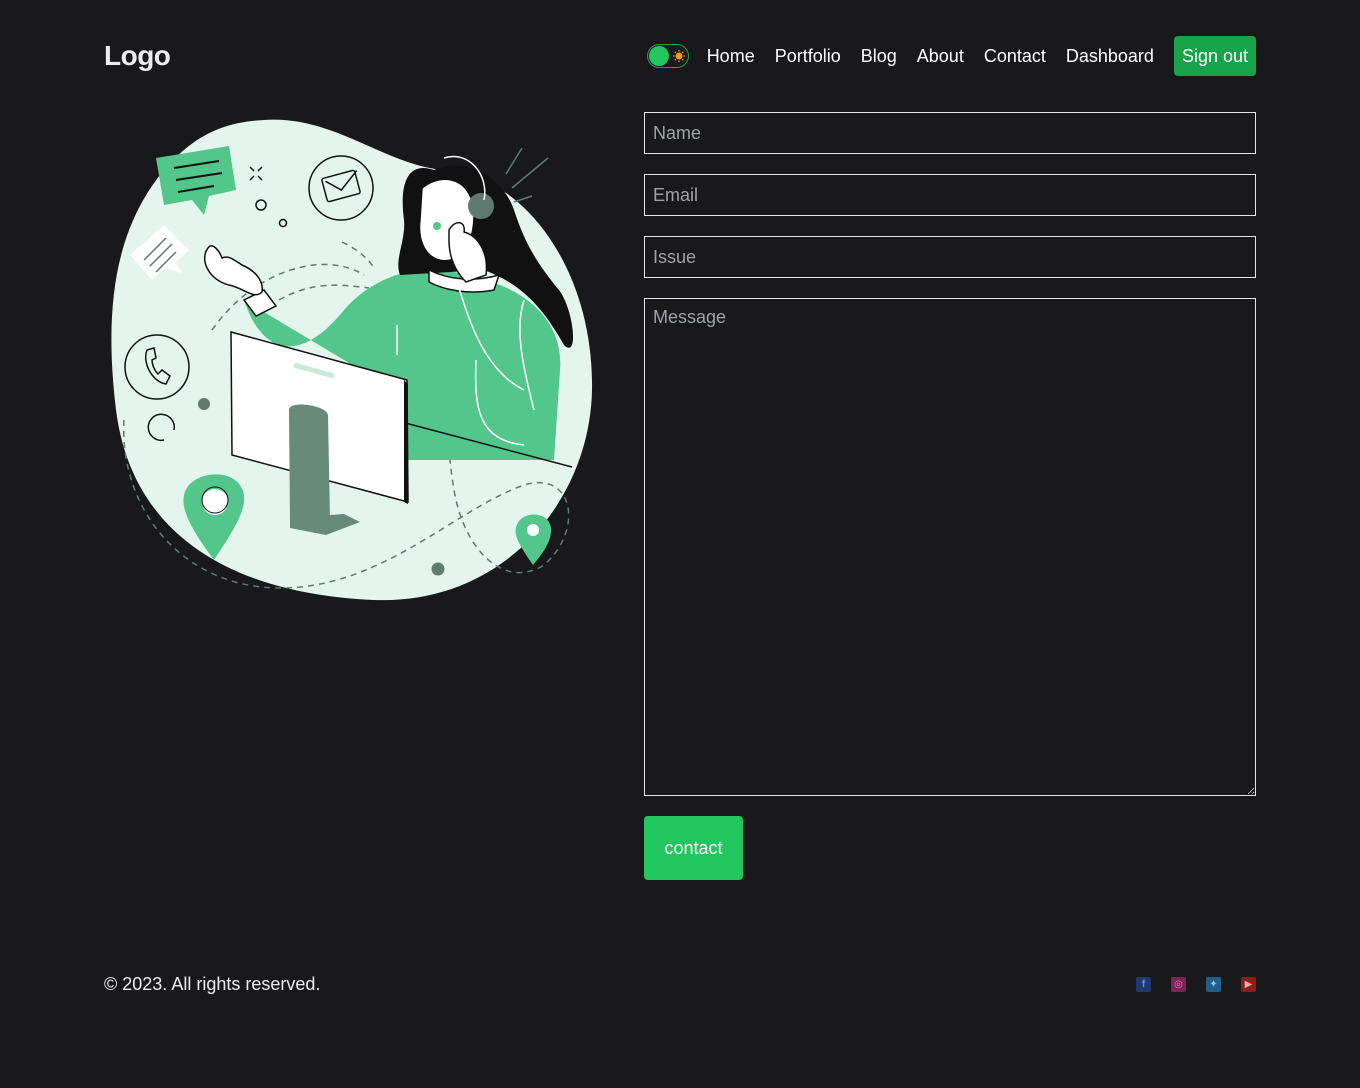 The height and width of the screenshot is (1088, 1360). I want to click on sun-icon, so click(678, 56).